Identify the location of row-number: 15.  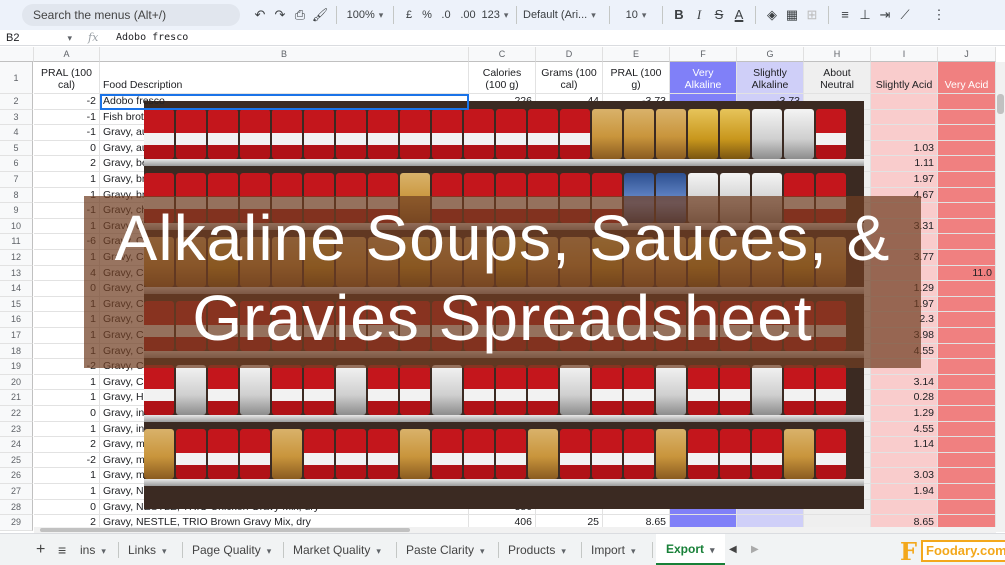
(16, 304).